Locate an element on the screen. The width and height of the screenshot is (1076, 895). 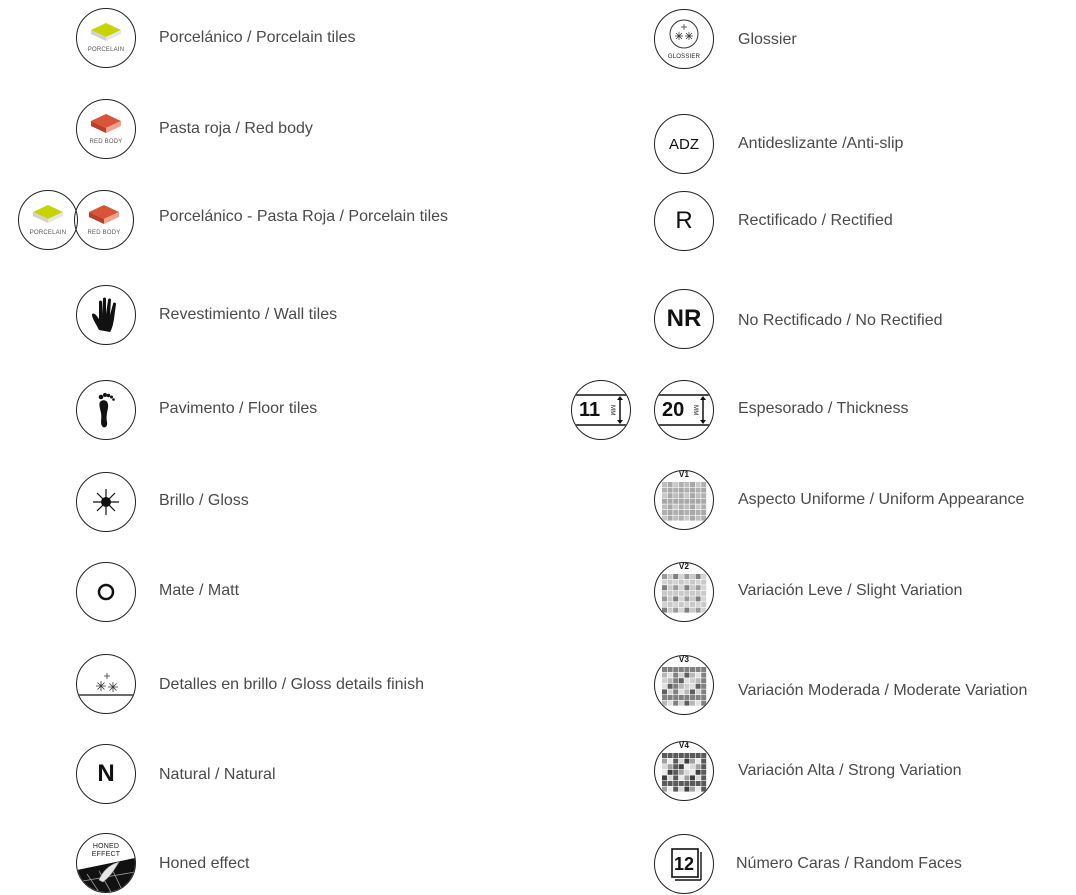
legend-label: Mate / Matt is located at coordinates (199, 590).